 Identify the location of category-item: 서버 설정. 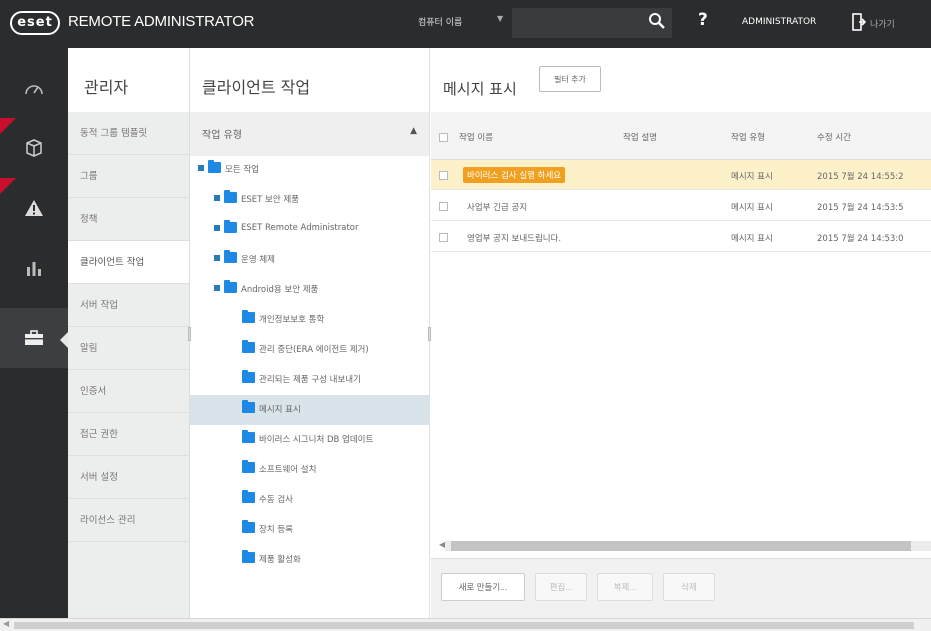
(128, 477).